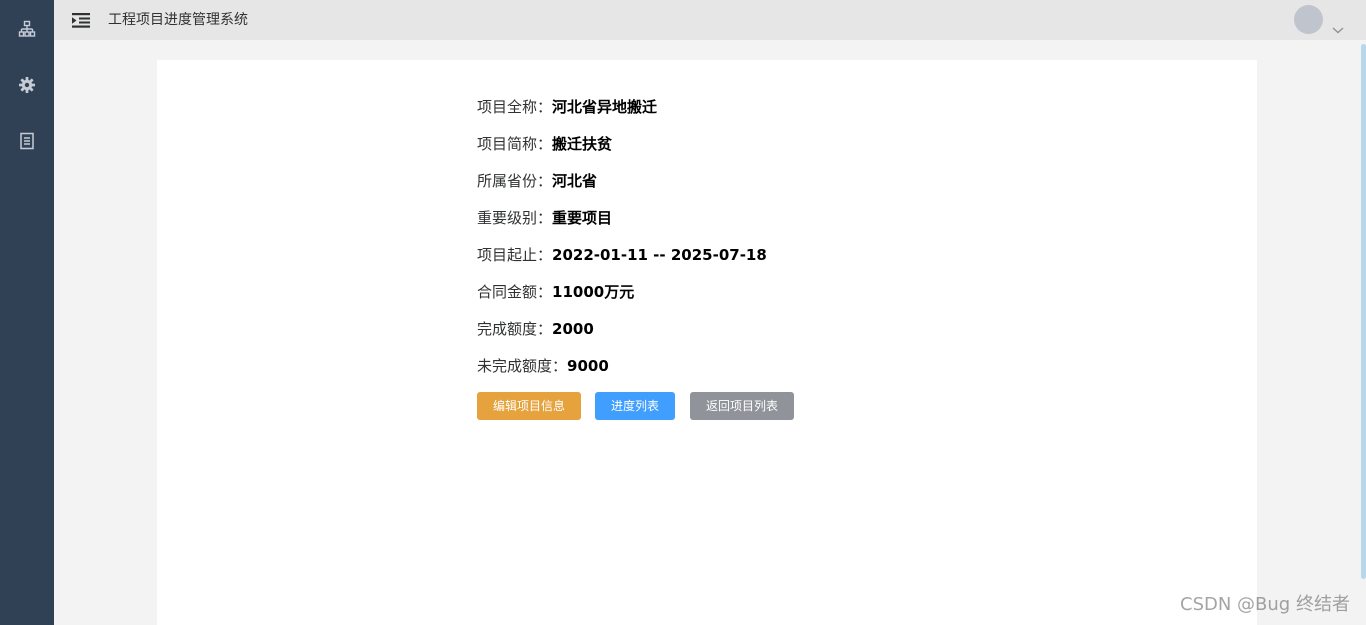 This screenshot has height=625, width=1366. Describe the element at coordinates (529, 406) in the screenshot. I see `edit-project-button: 编辑项目信息` at that location.